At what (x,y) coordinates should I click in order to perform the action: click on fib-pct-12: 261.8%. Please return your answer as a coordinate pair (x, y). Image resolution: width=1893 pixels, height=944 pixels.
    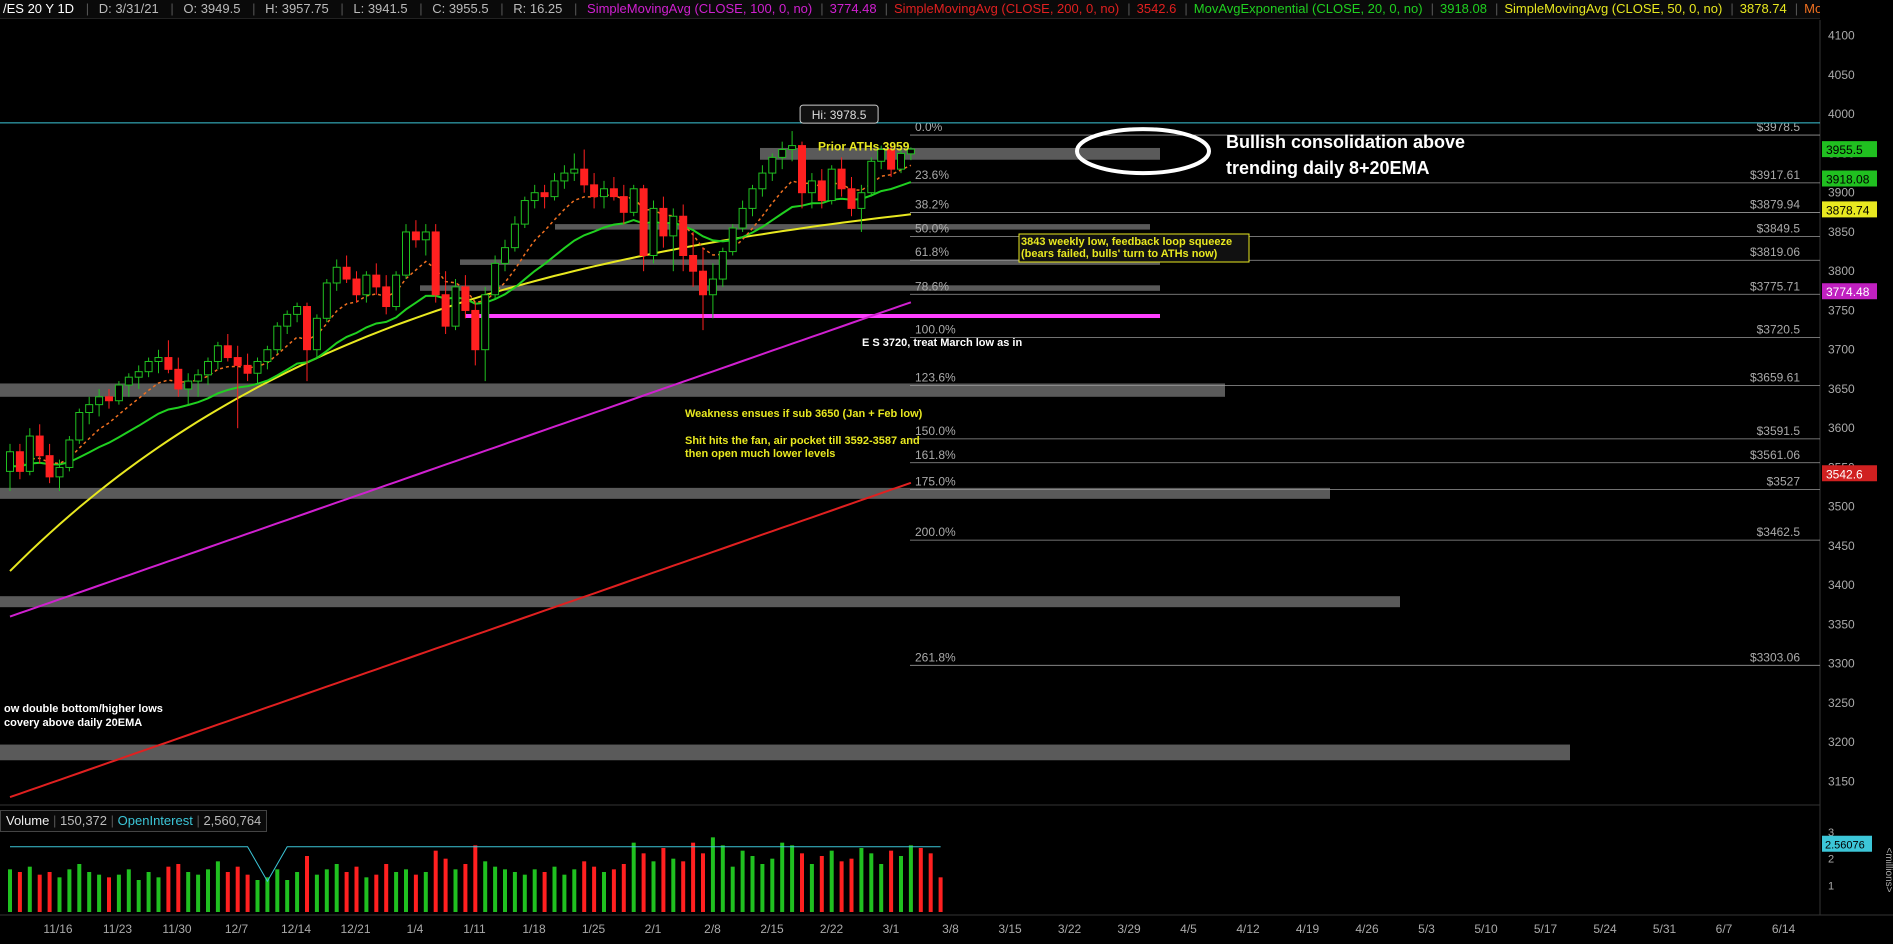
    Looking at the image, I should click on (935, 657).